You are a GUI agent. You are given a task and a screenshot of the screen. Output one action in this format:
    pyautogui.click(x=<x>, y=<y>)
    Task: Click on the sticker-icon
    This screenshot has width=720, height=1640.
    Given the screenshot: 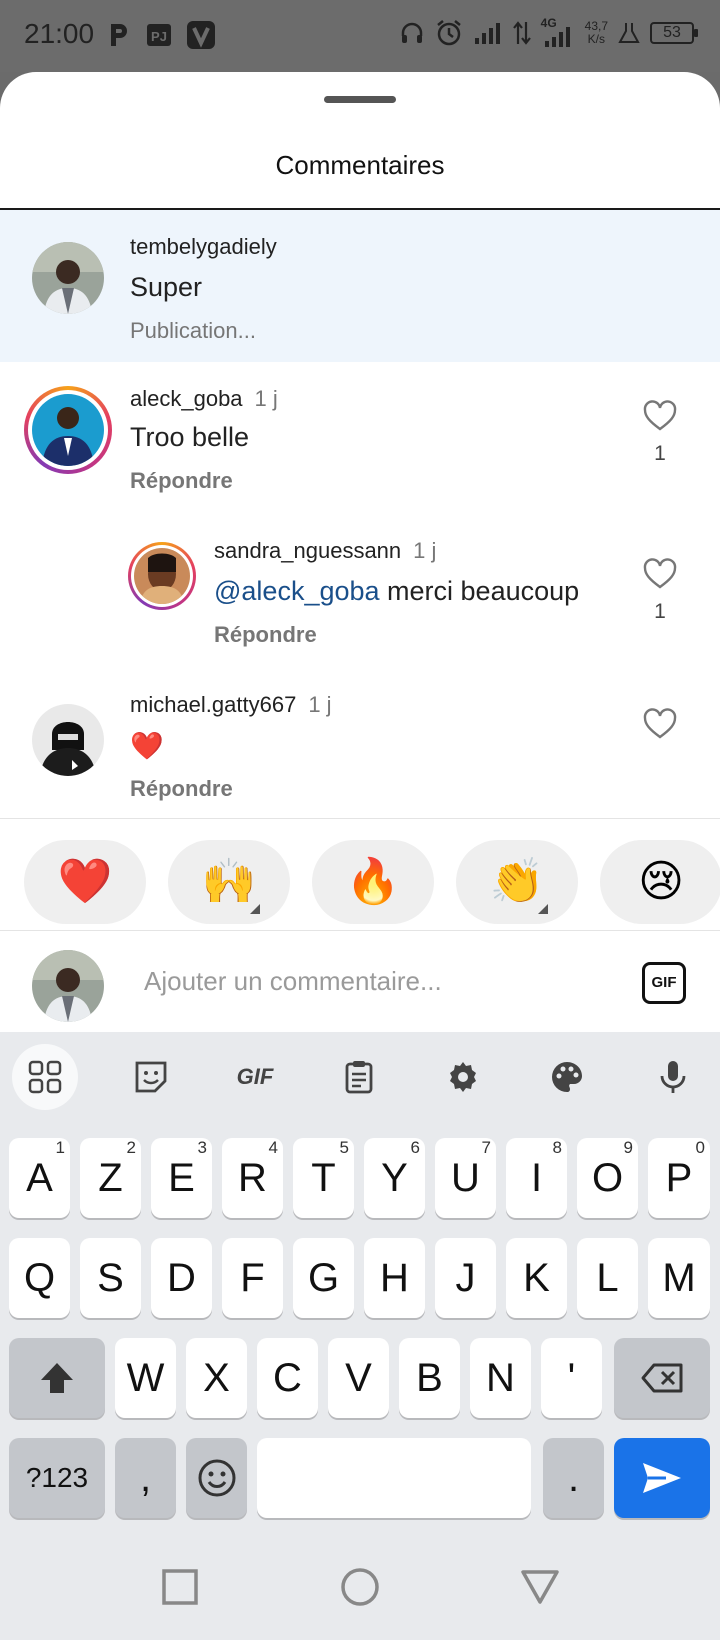 What is the action you would take?
    pyautogui.click(x=151, y=1077)
    